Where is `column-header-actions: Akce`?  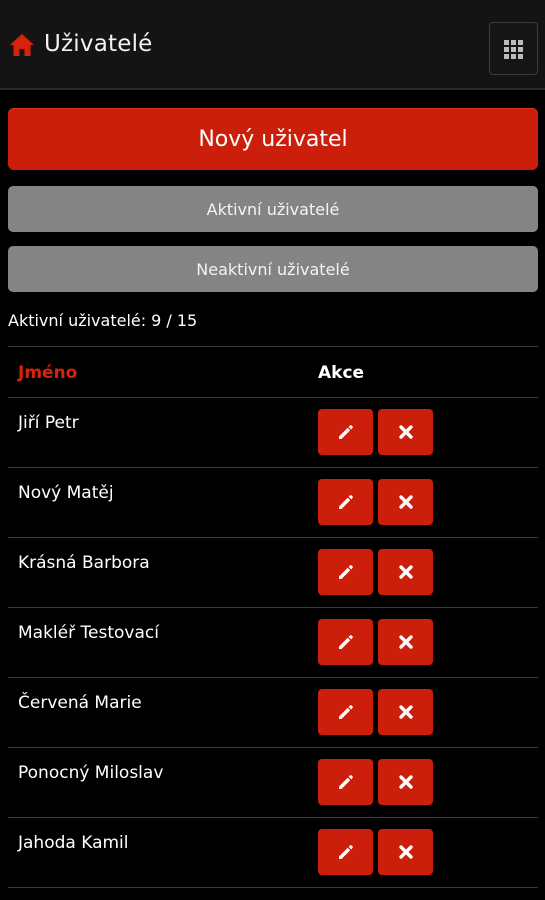 column-header-actions: Akce is located at coordinates (341, 373).